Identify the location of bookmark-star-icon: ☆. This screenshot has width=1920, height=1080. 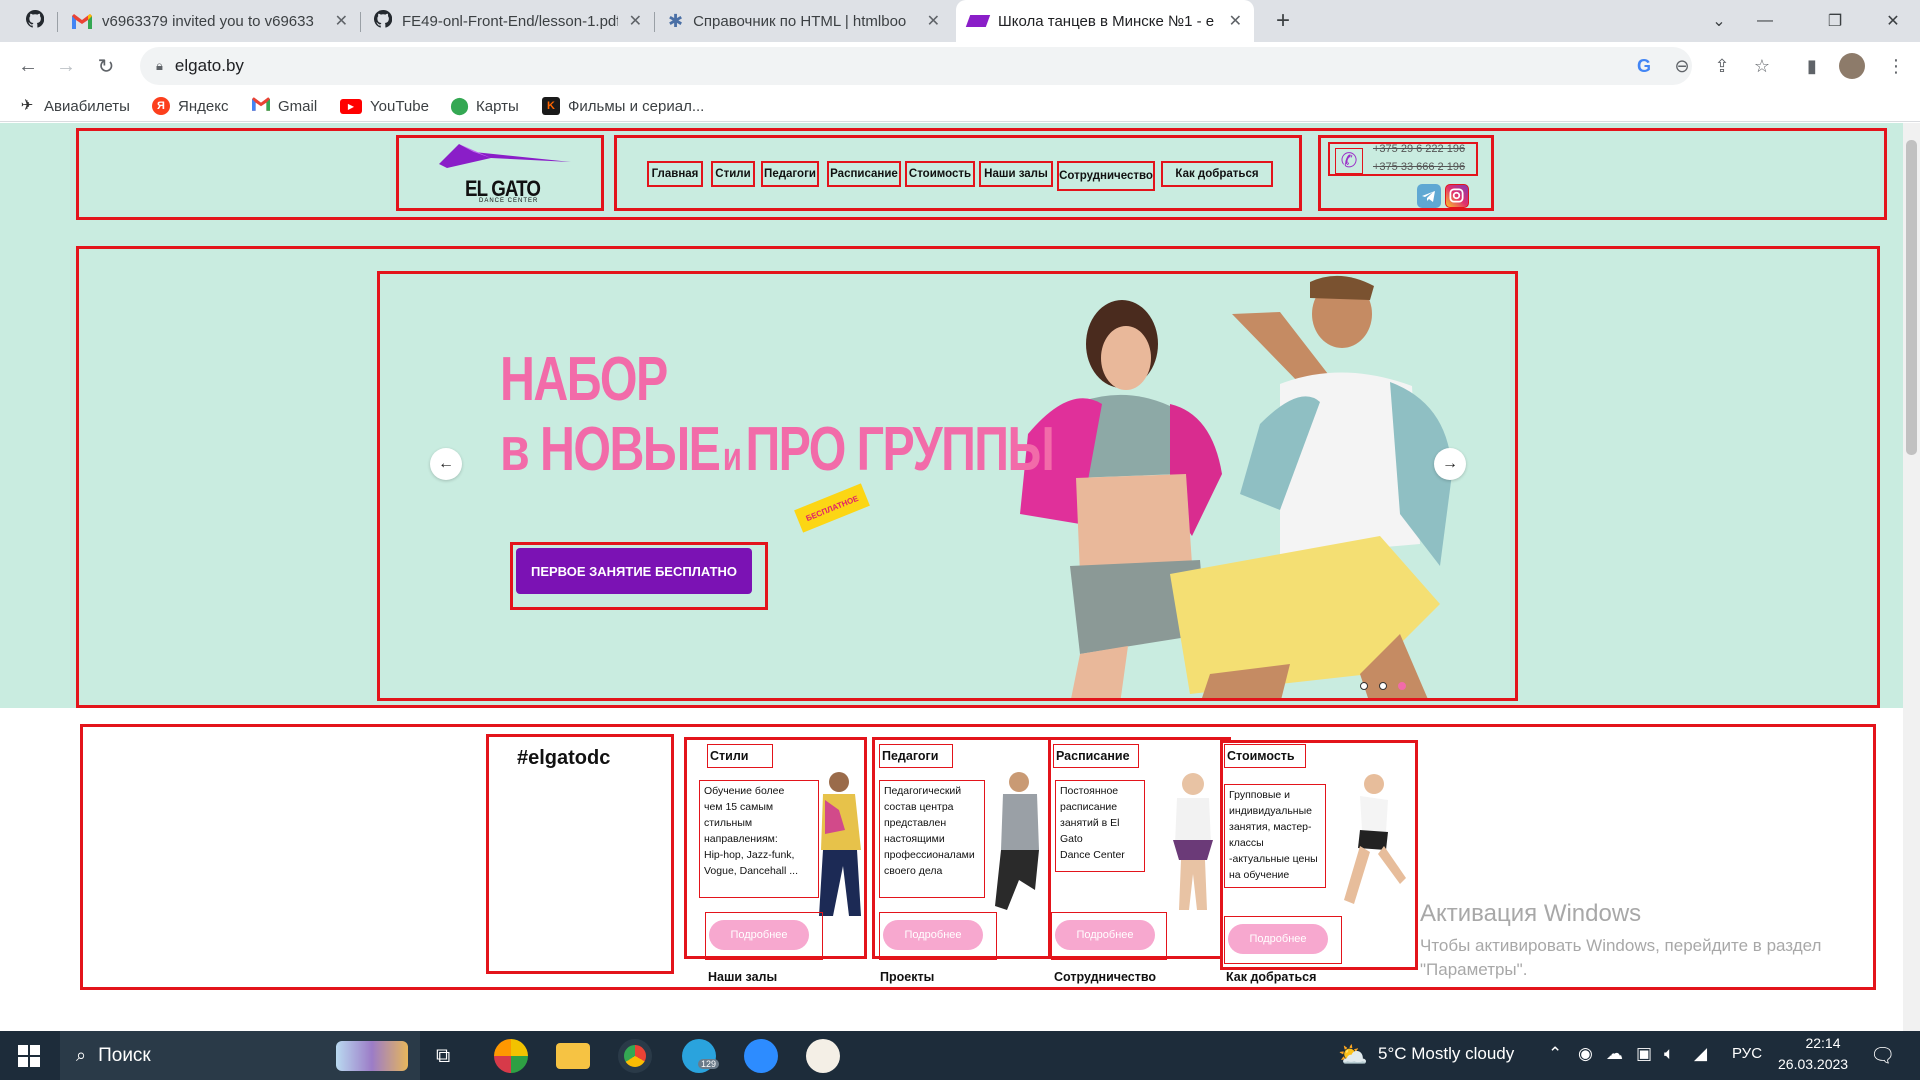
(1762, 66).